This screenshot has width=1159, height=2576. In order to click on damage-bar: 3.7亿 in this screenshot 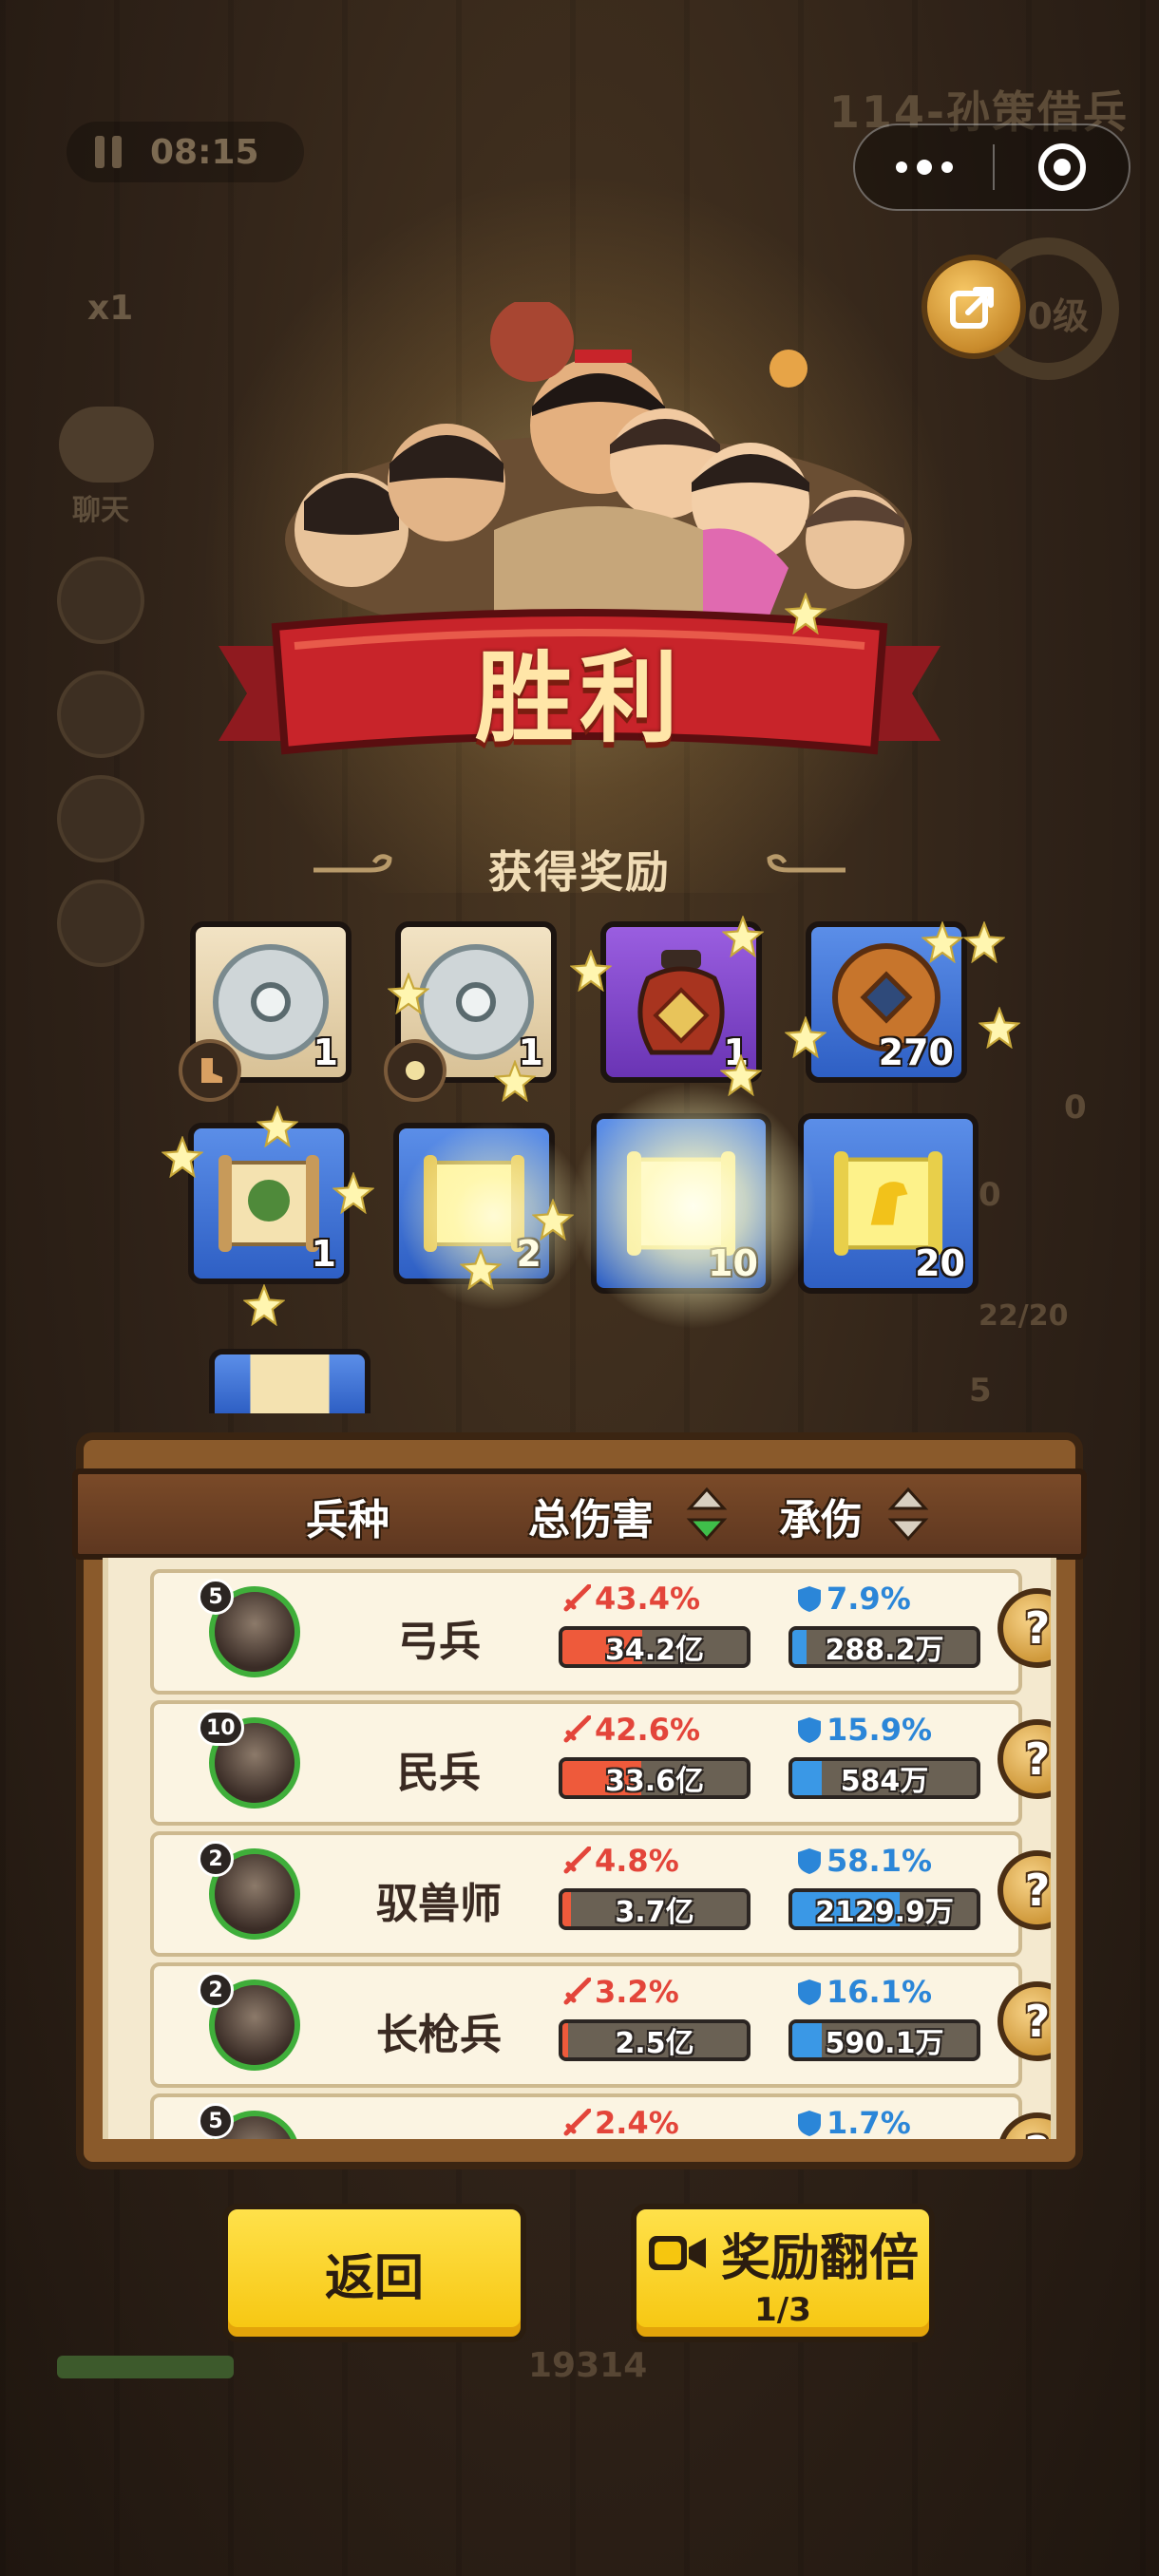, I will do `click(654, 1909)`.